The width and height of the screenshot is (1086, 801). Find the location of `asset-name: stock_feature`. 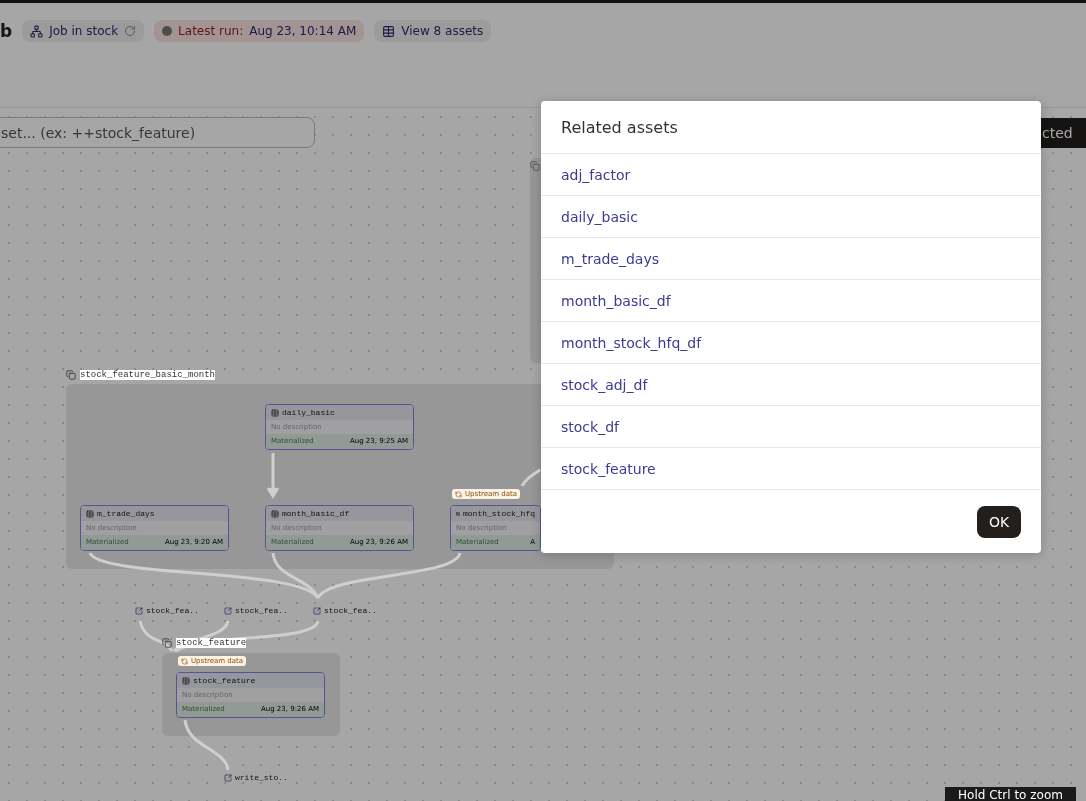

asset-name: stock_feature is located at coordinates (224, 680).